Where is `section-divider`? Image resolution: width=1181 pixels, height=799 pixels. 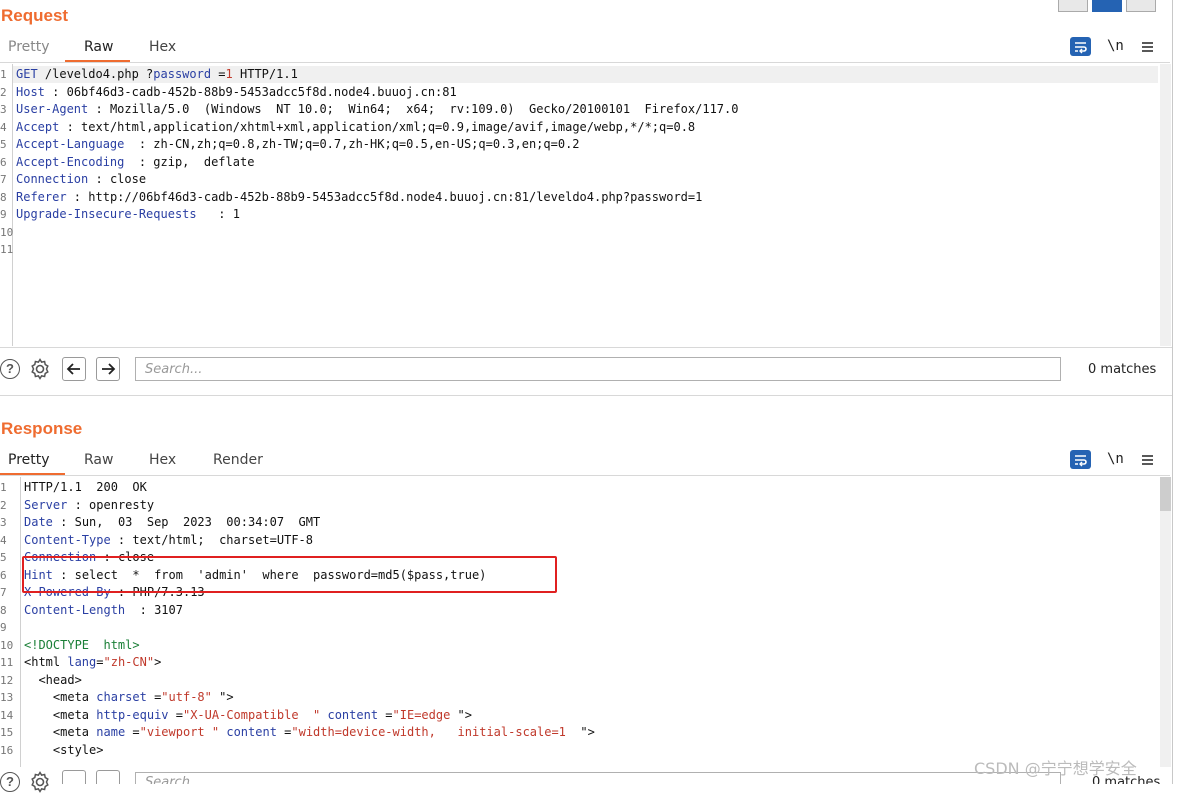
section-divider is located at coordinates (586, 395).